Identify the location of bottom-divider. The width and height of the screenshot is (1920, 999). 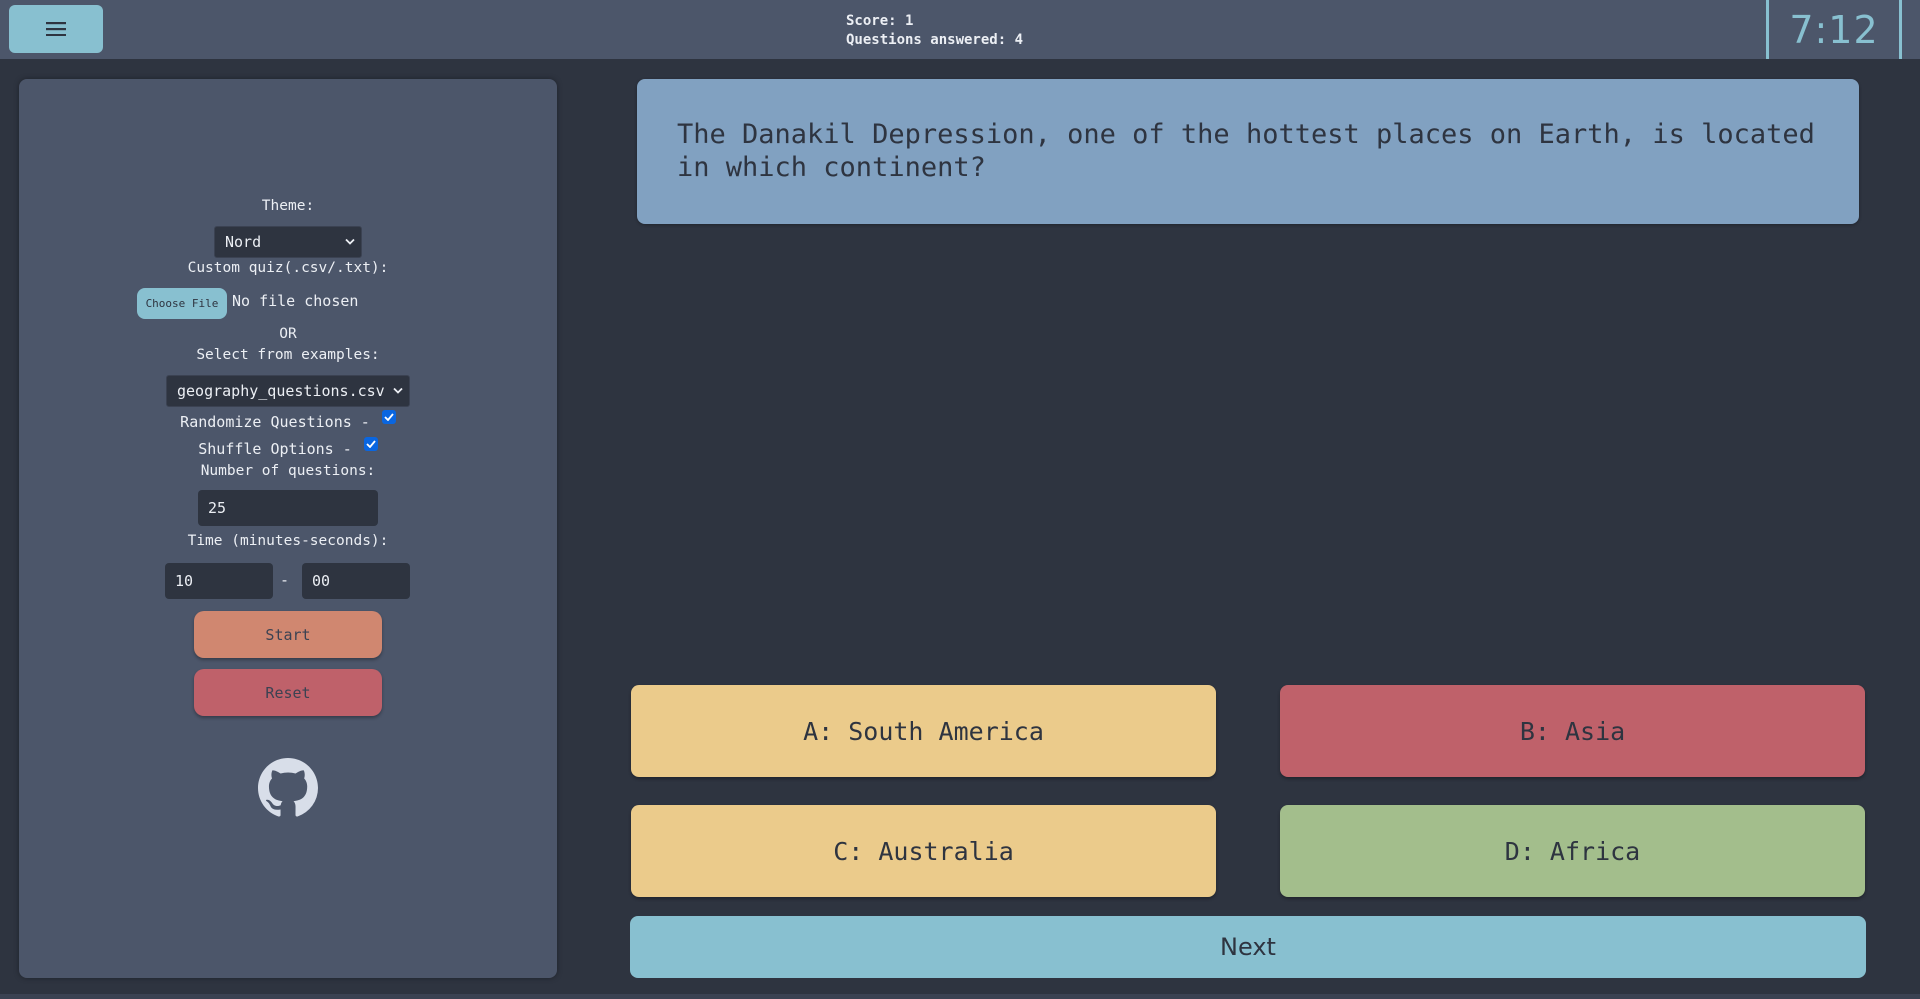
(960, 996).